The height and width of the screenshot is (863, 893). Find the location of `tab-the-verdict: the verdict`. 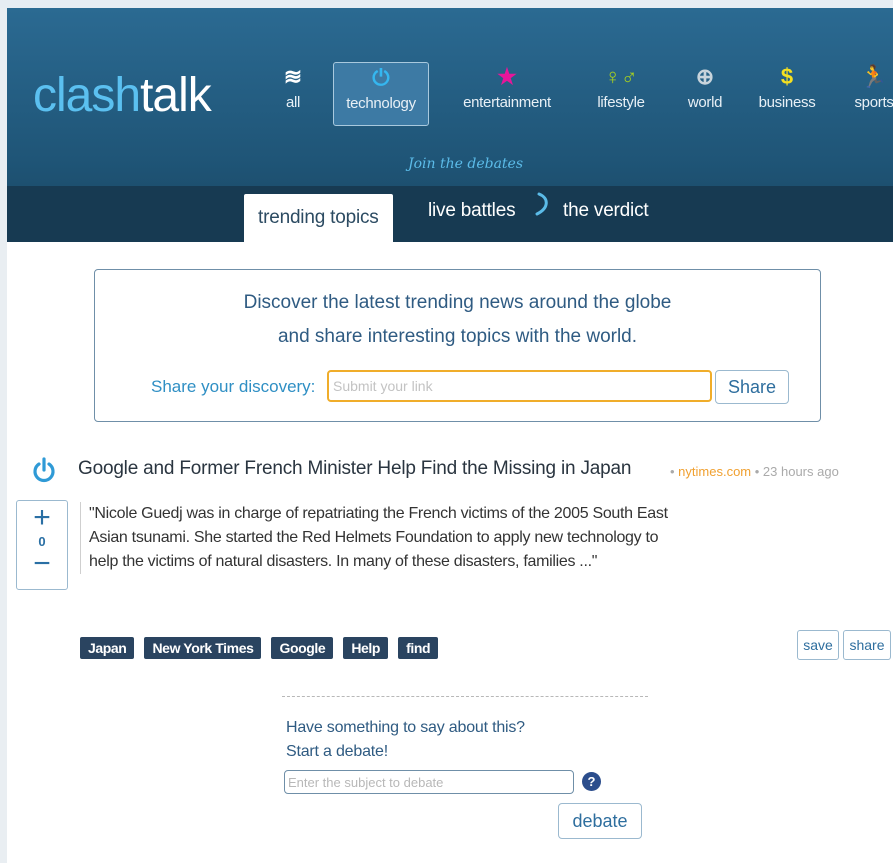

tab-the-verdict: the verdict is located at coordinates (606, 211).